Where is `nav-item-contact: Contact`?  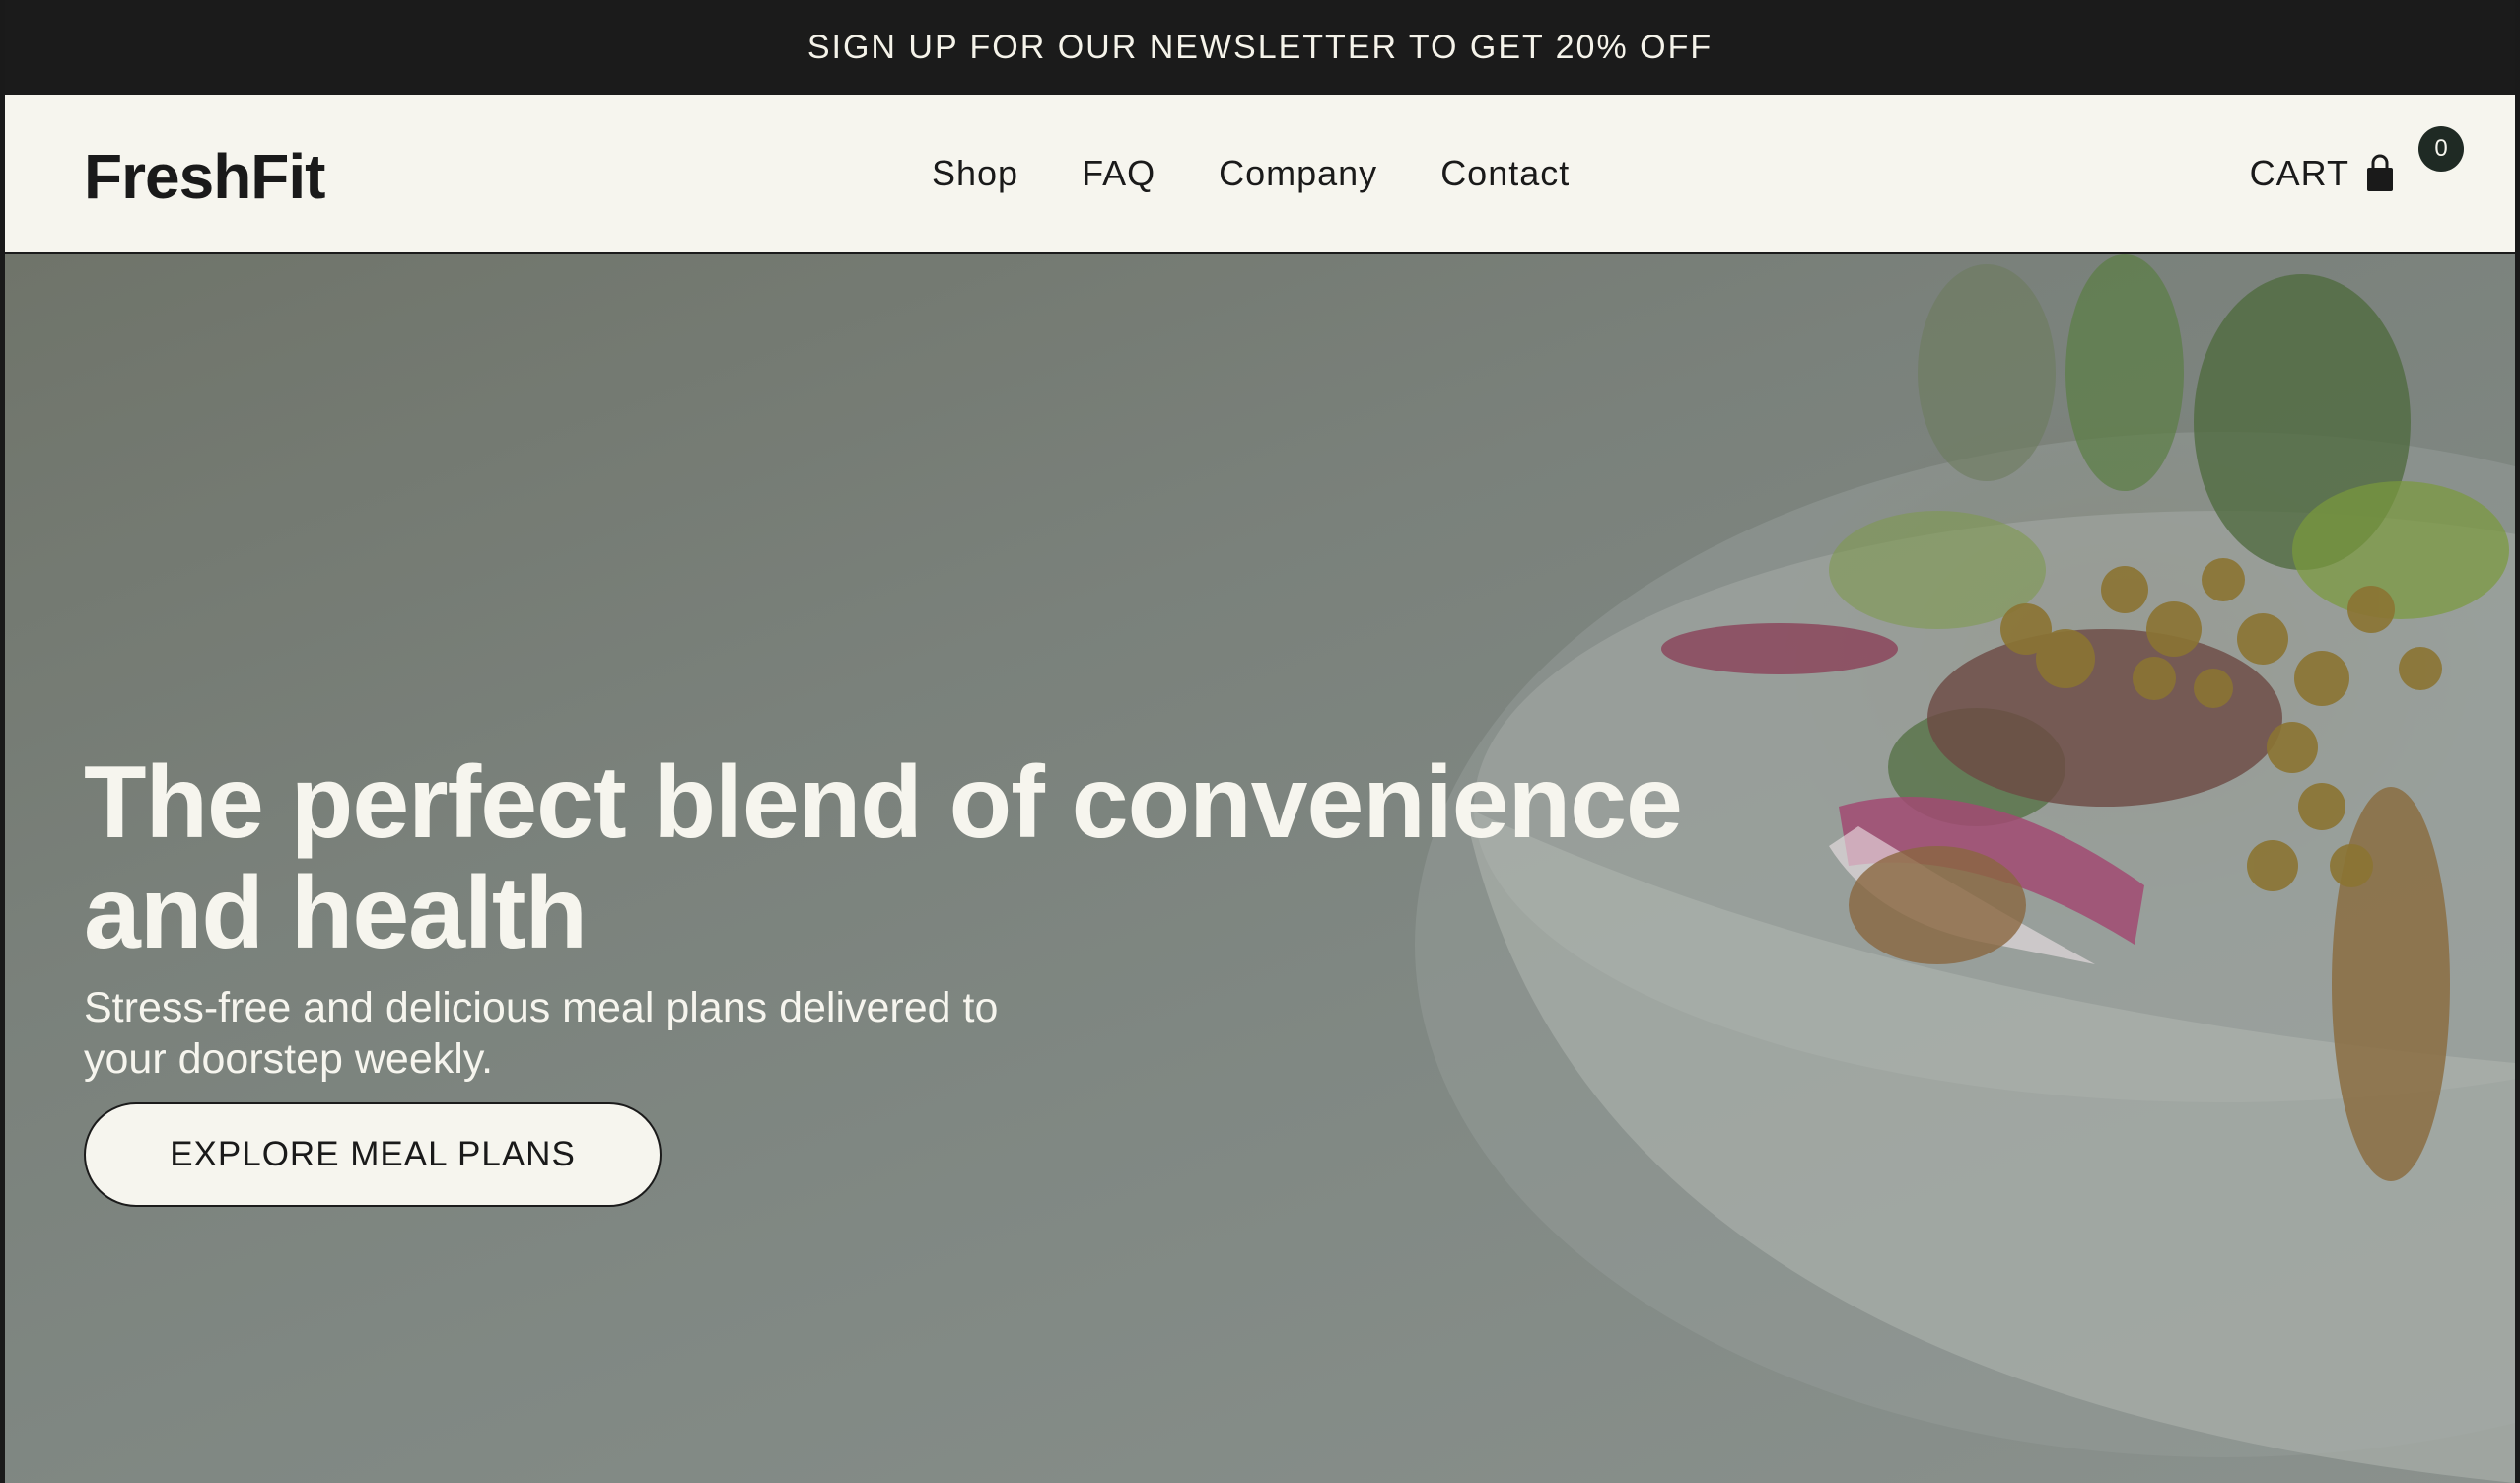
nav-item-contact: Contact is located at coordinates (1505, 173).